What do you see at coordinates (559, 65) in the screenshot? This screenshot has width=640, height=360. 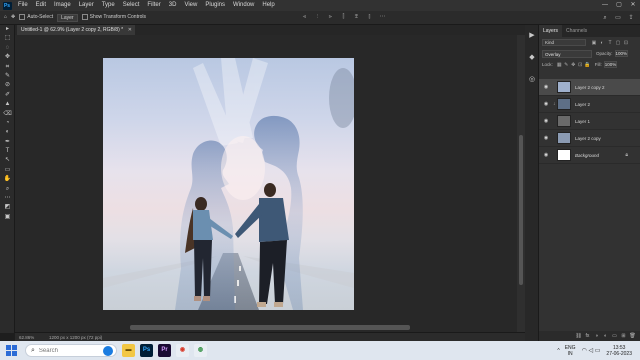 I see `lock-pixels-icon: ▦` at bounding box center [559, 65].